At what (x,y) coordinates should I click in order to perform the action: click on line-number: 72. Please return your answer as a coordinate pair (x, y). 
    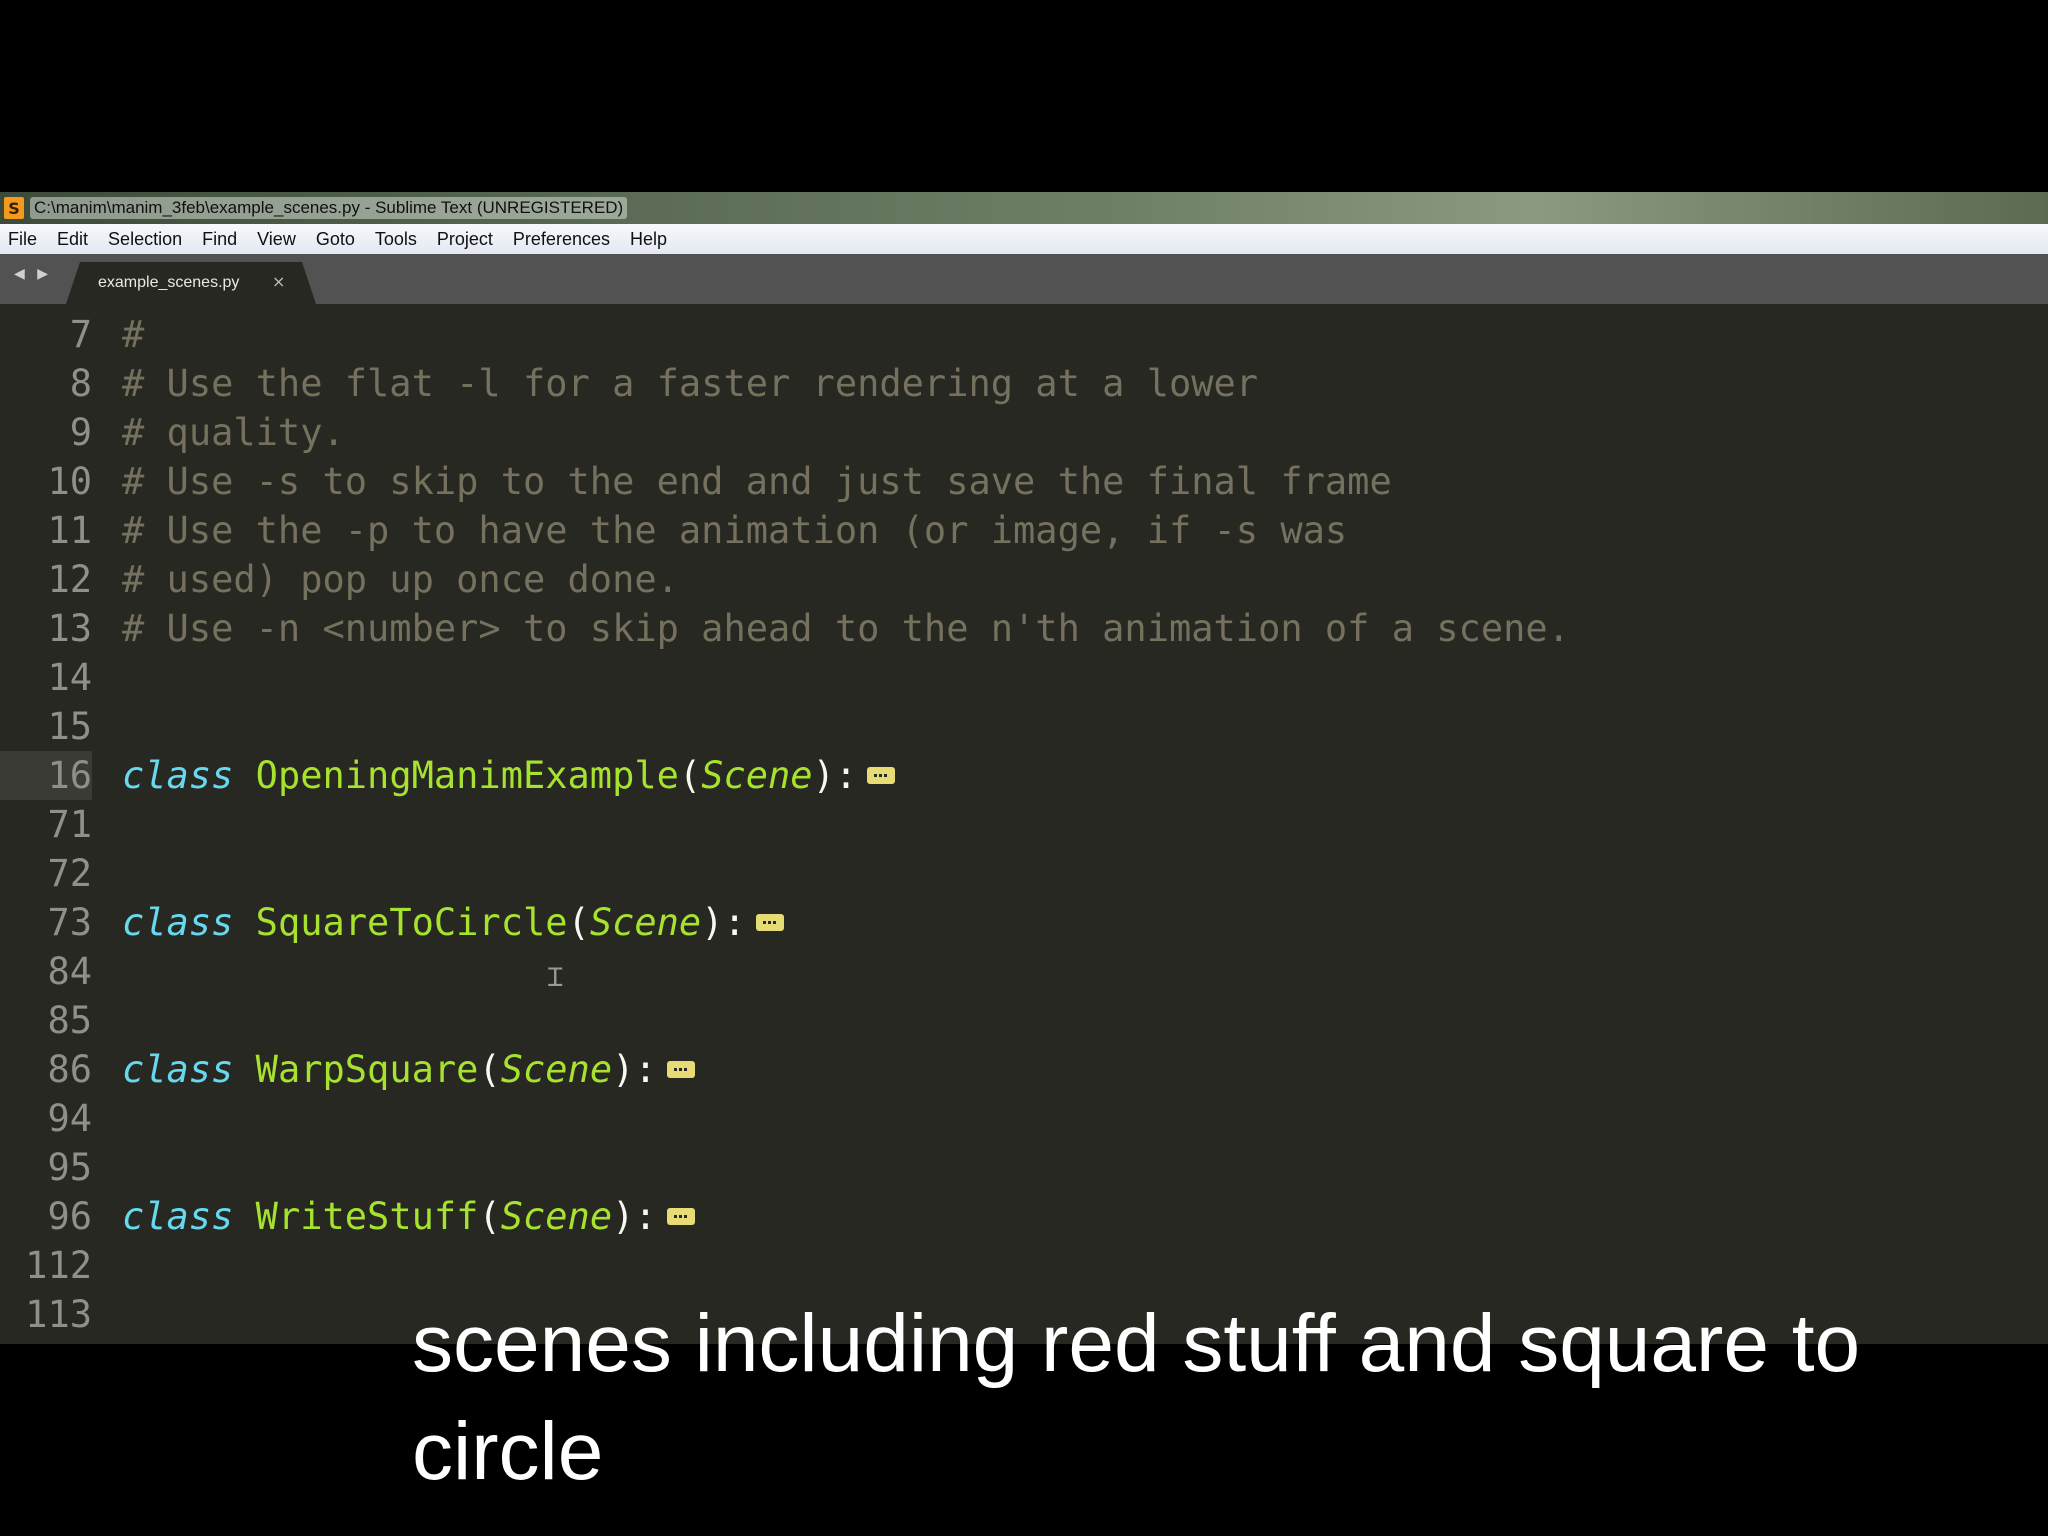
    Looking at the image, I should click on (69, 873).